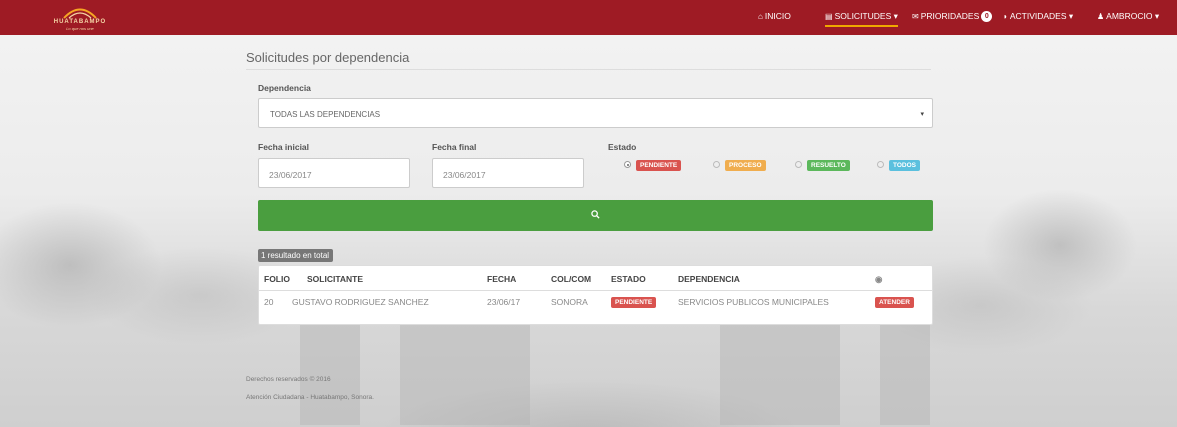 The image size is (1177, 427). Describe the element at coordinates (284, 147) in the screenshot. I see `fecha-inicial-label: Fecha inicial` at that location.